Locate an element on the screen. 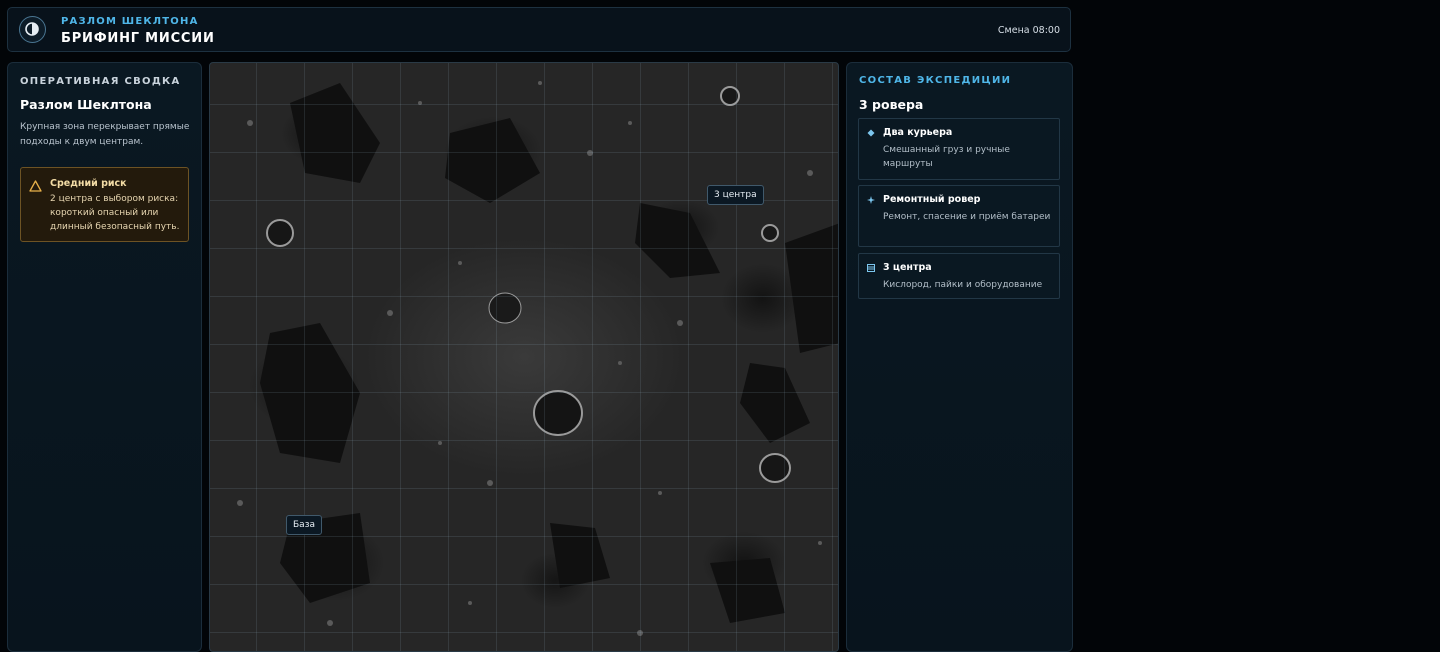 The width and height of the screenshot is (1440, 652). map-marker-centers: 3 центра is located at coordinates (735, 195).